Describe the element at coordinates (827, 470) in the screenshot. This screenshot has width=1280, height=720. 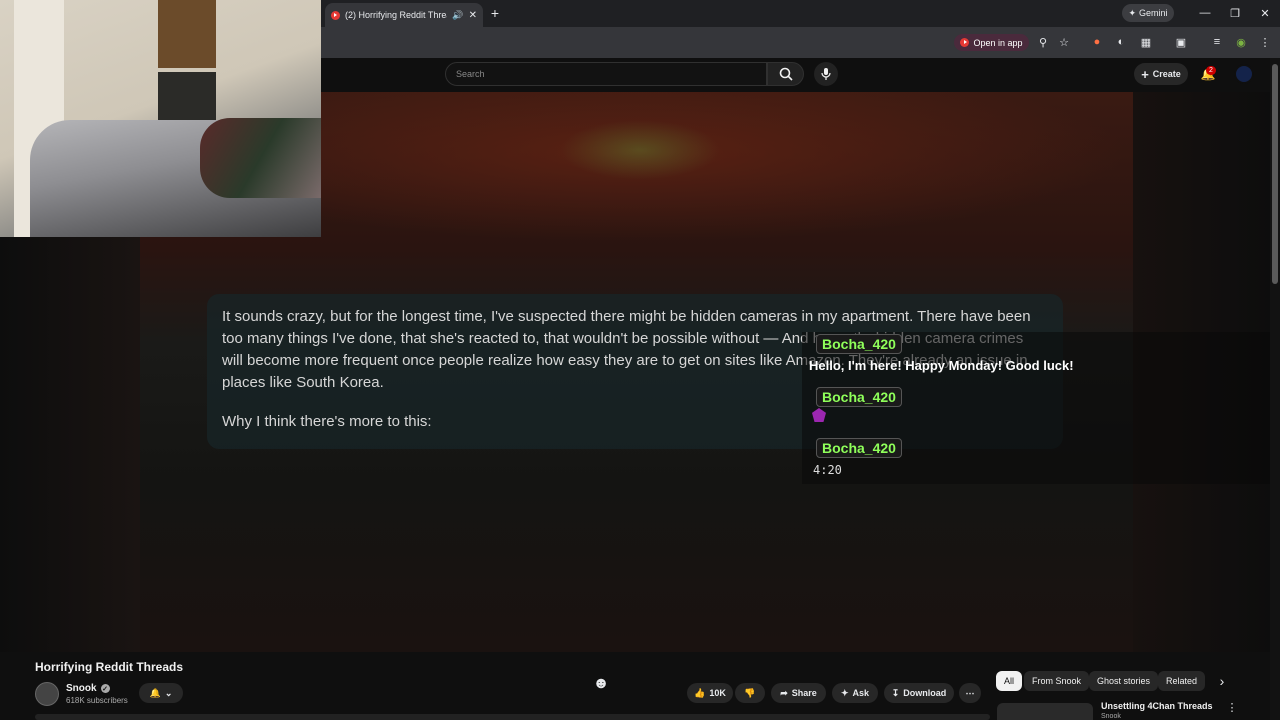
I see `chat-message: 4:20` at that location.